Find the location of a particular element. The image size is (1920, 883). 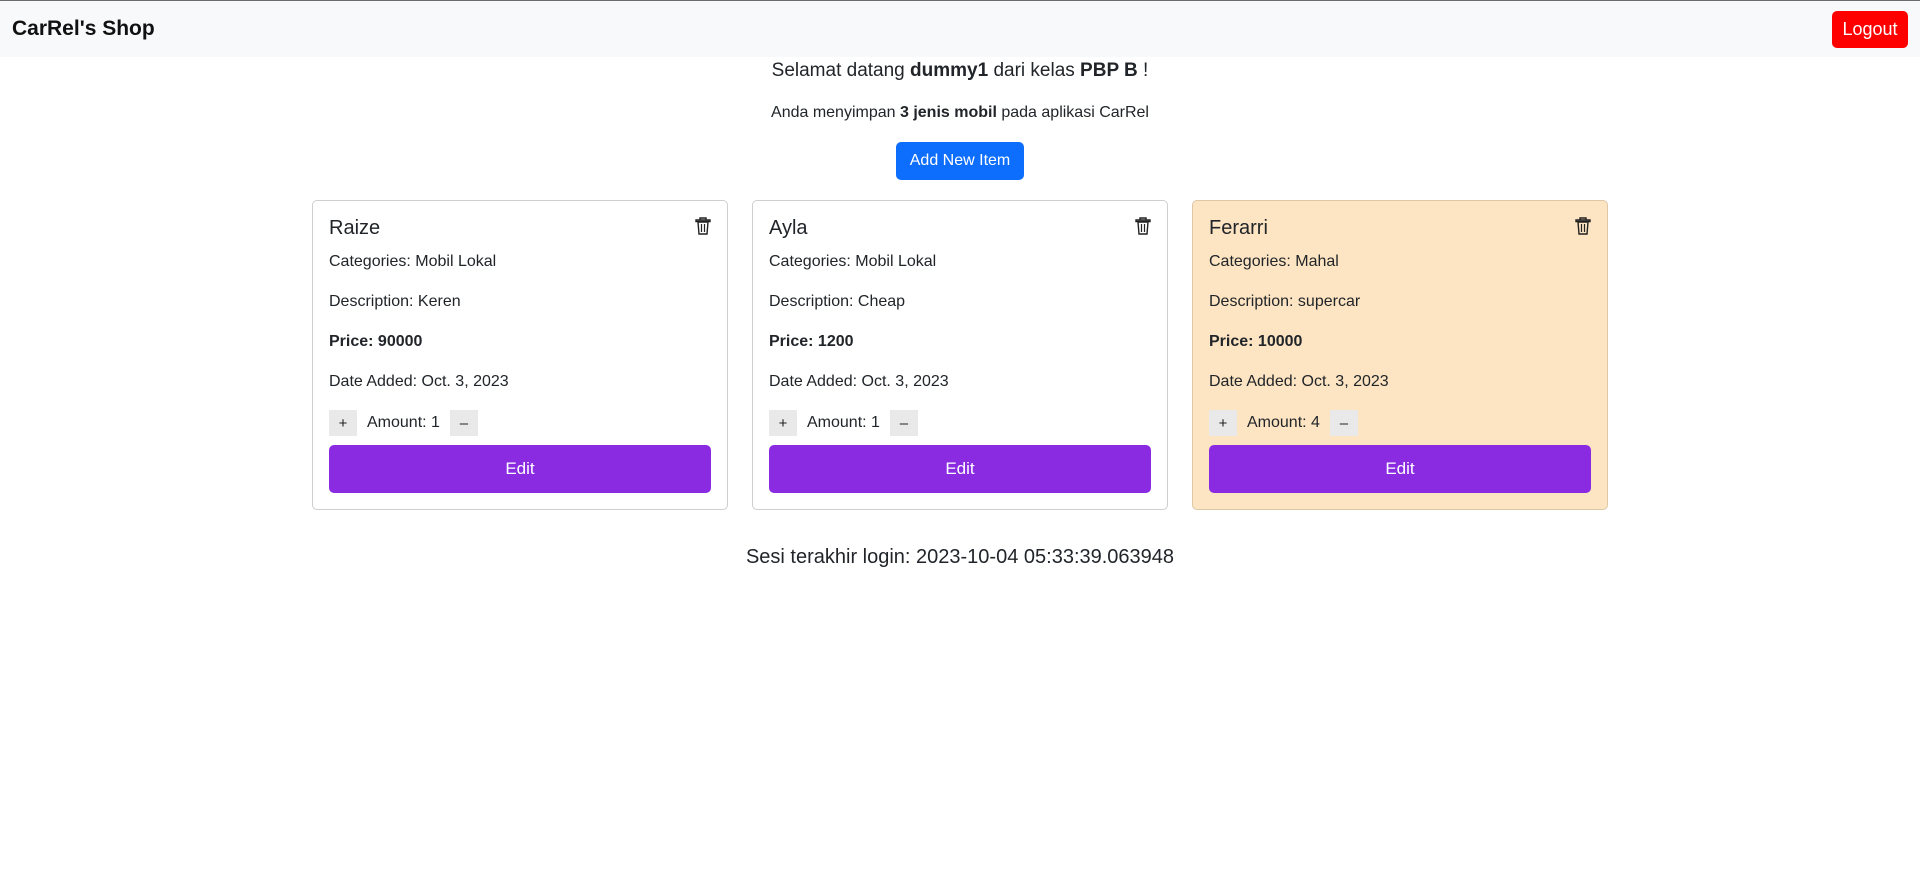

welcome-class: PBP B is located at coordinates (1109, 70).